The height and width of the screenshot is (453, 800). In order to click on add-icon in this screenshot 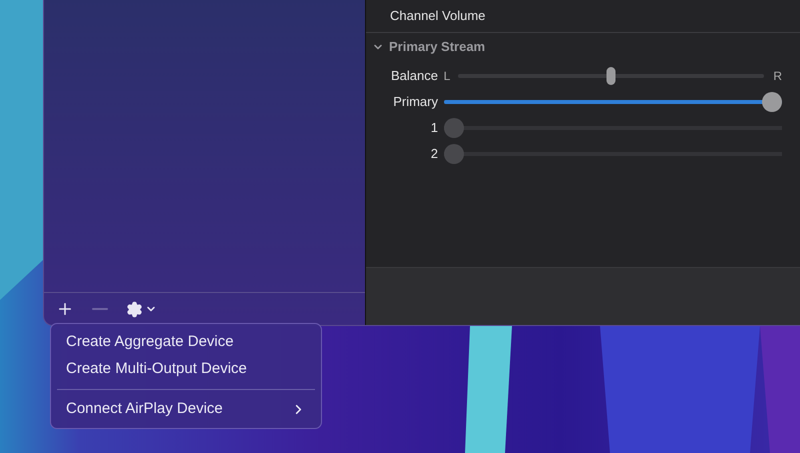, I will do `click(65, 309)`.